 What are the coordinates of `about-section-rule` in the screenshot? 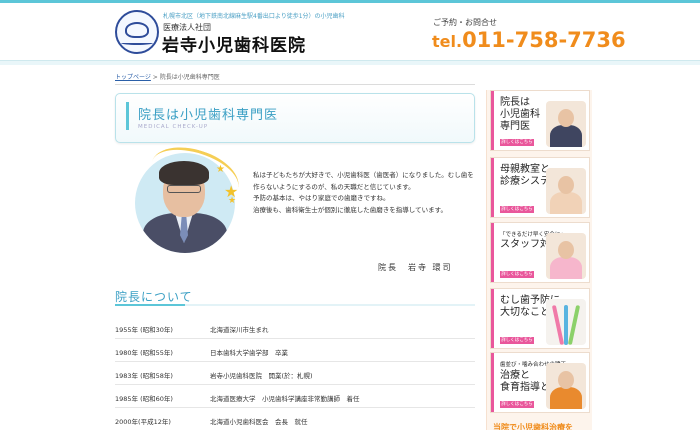 It's located at (295, 305).